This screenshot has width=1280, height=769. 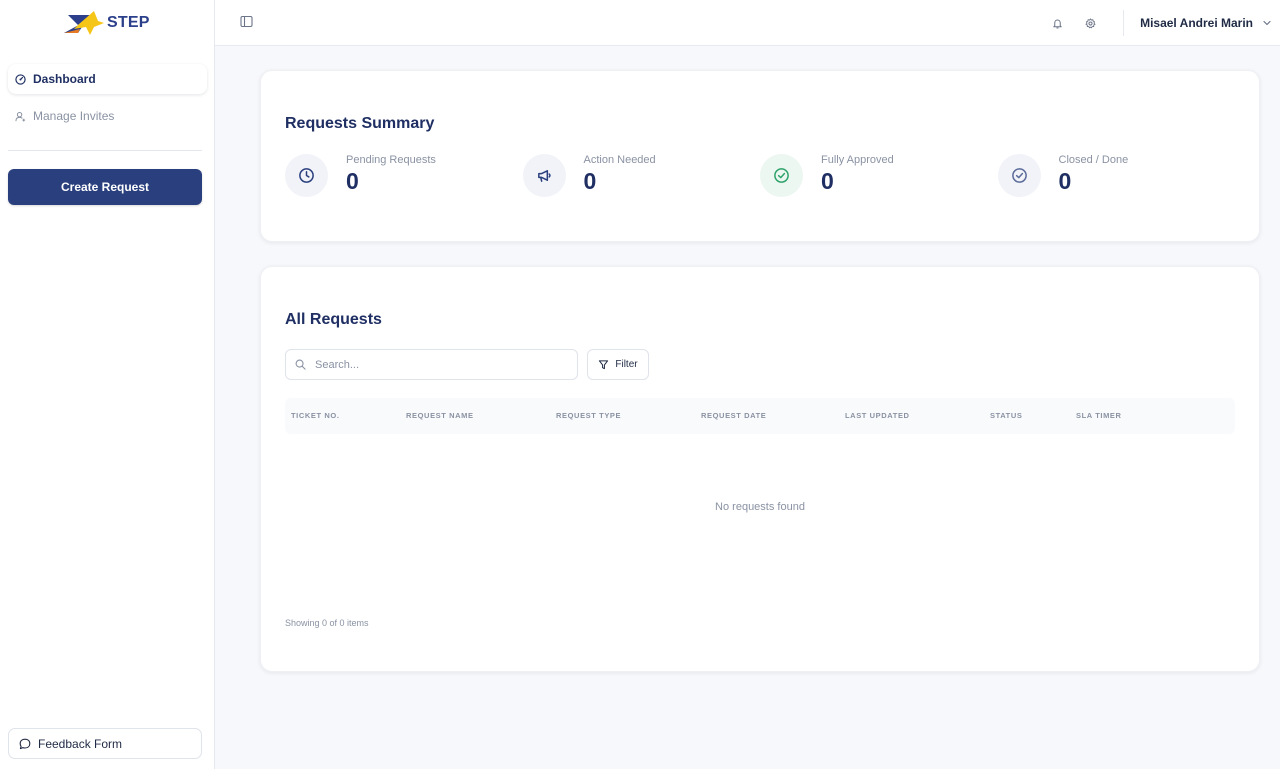 I want to click on search-box, so click(x=431, y=364).